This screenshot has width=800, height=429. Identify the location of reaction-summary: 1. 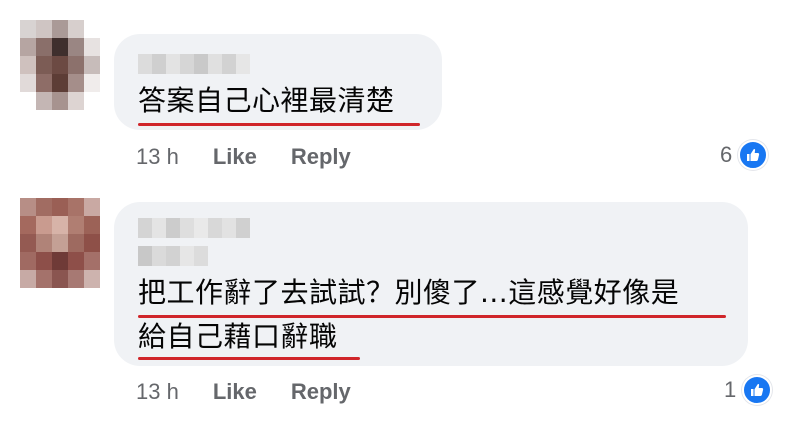
(748, 390).